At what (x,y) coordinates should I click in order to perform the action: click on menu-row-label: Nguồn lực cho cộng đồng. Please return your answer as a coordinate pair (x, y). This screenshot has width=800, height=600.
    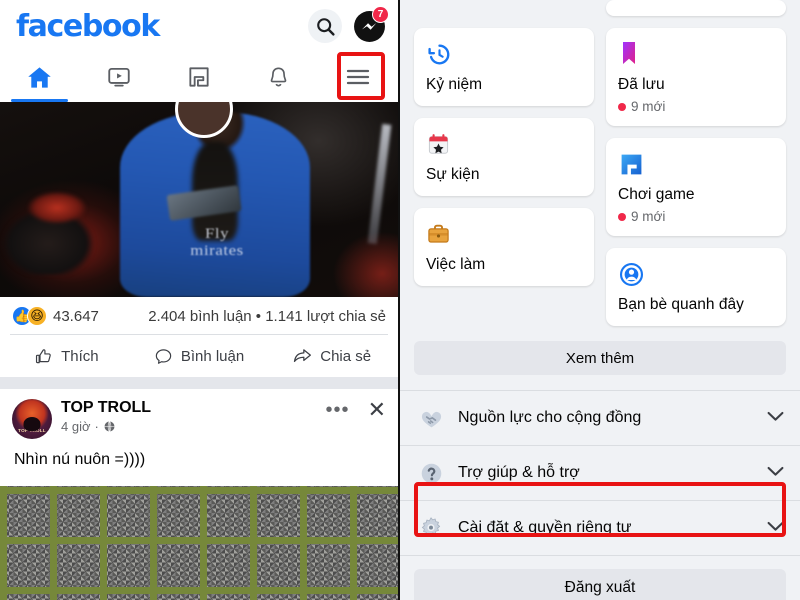
    Looking at the image, I should click on (550, 417).